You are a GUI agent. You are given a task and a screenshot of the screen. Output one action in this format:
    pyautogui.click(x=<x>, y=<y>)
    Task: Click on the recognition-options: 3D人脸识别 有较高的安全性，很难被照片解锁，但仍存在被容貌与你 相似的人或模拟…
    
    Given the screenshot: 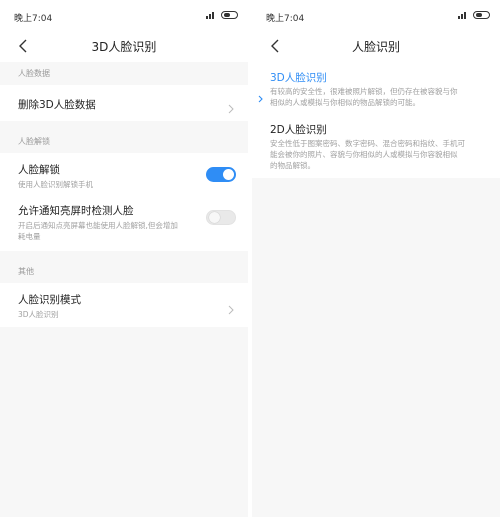 What is the action you would take?
    pyautogui.click(x=376, y=120)
    